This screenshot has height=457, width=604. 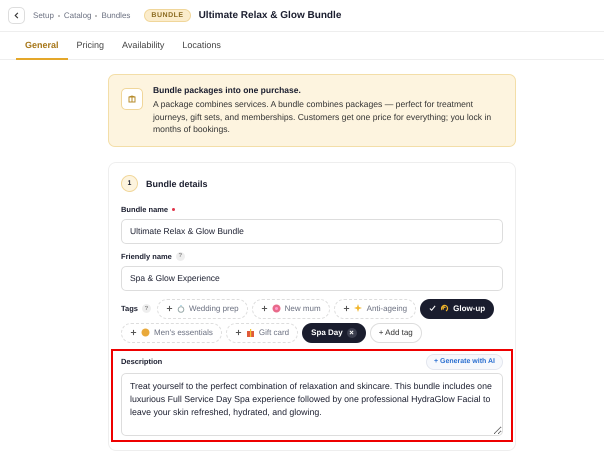 What do you see at coordinates (396, 332) in the screenshot?
I see `add-tag-button: + Add tag` at bounding box center [396, 332].